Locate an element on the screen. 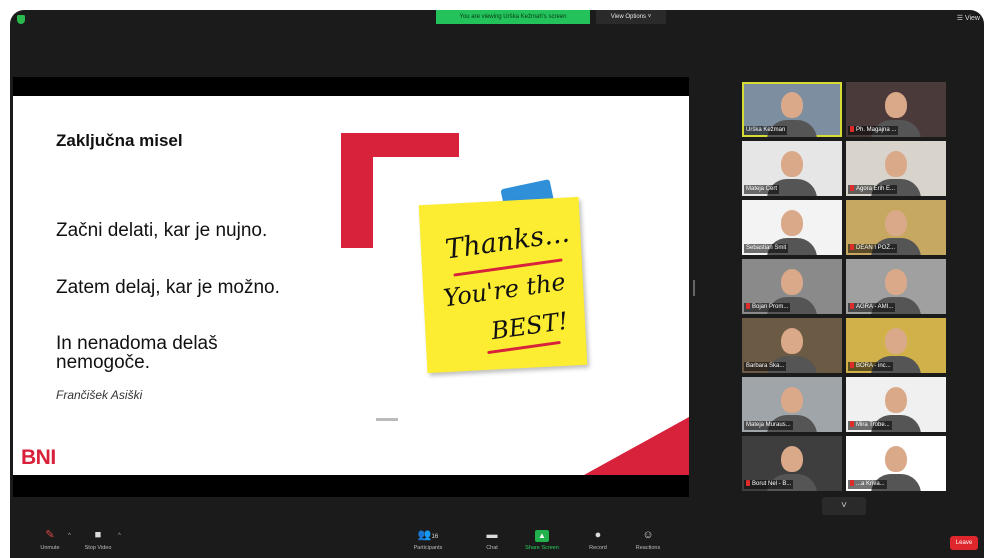 The height and width of the screenshot is (558, 984). security-shield-icon is located at coordinates (21, 19).